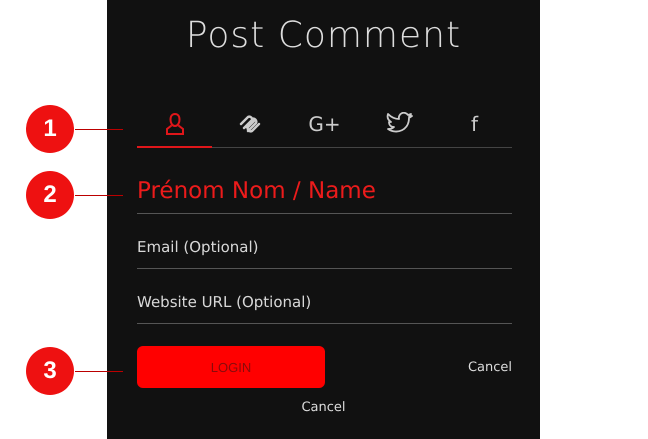  Describe the element at coordinates (50, 129) in the screenshot. I see `number-badge: 1` at that location.